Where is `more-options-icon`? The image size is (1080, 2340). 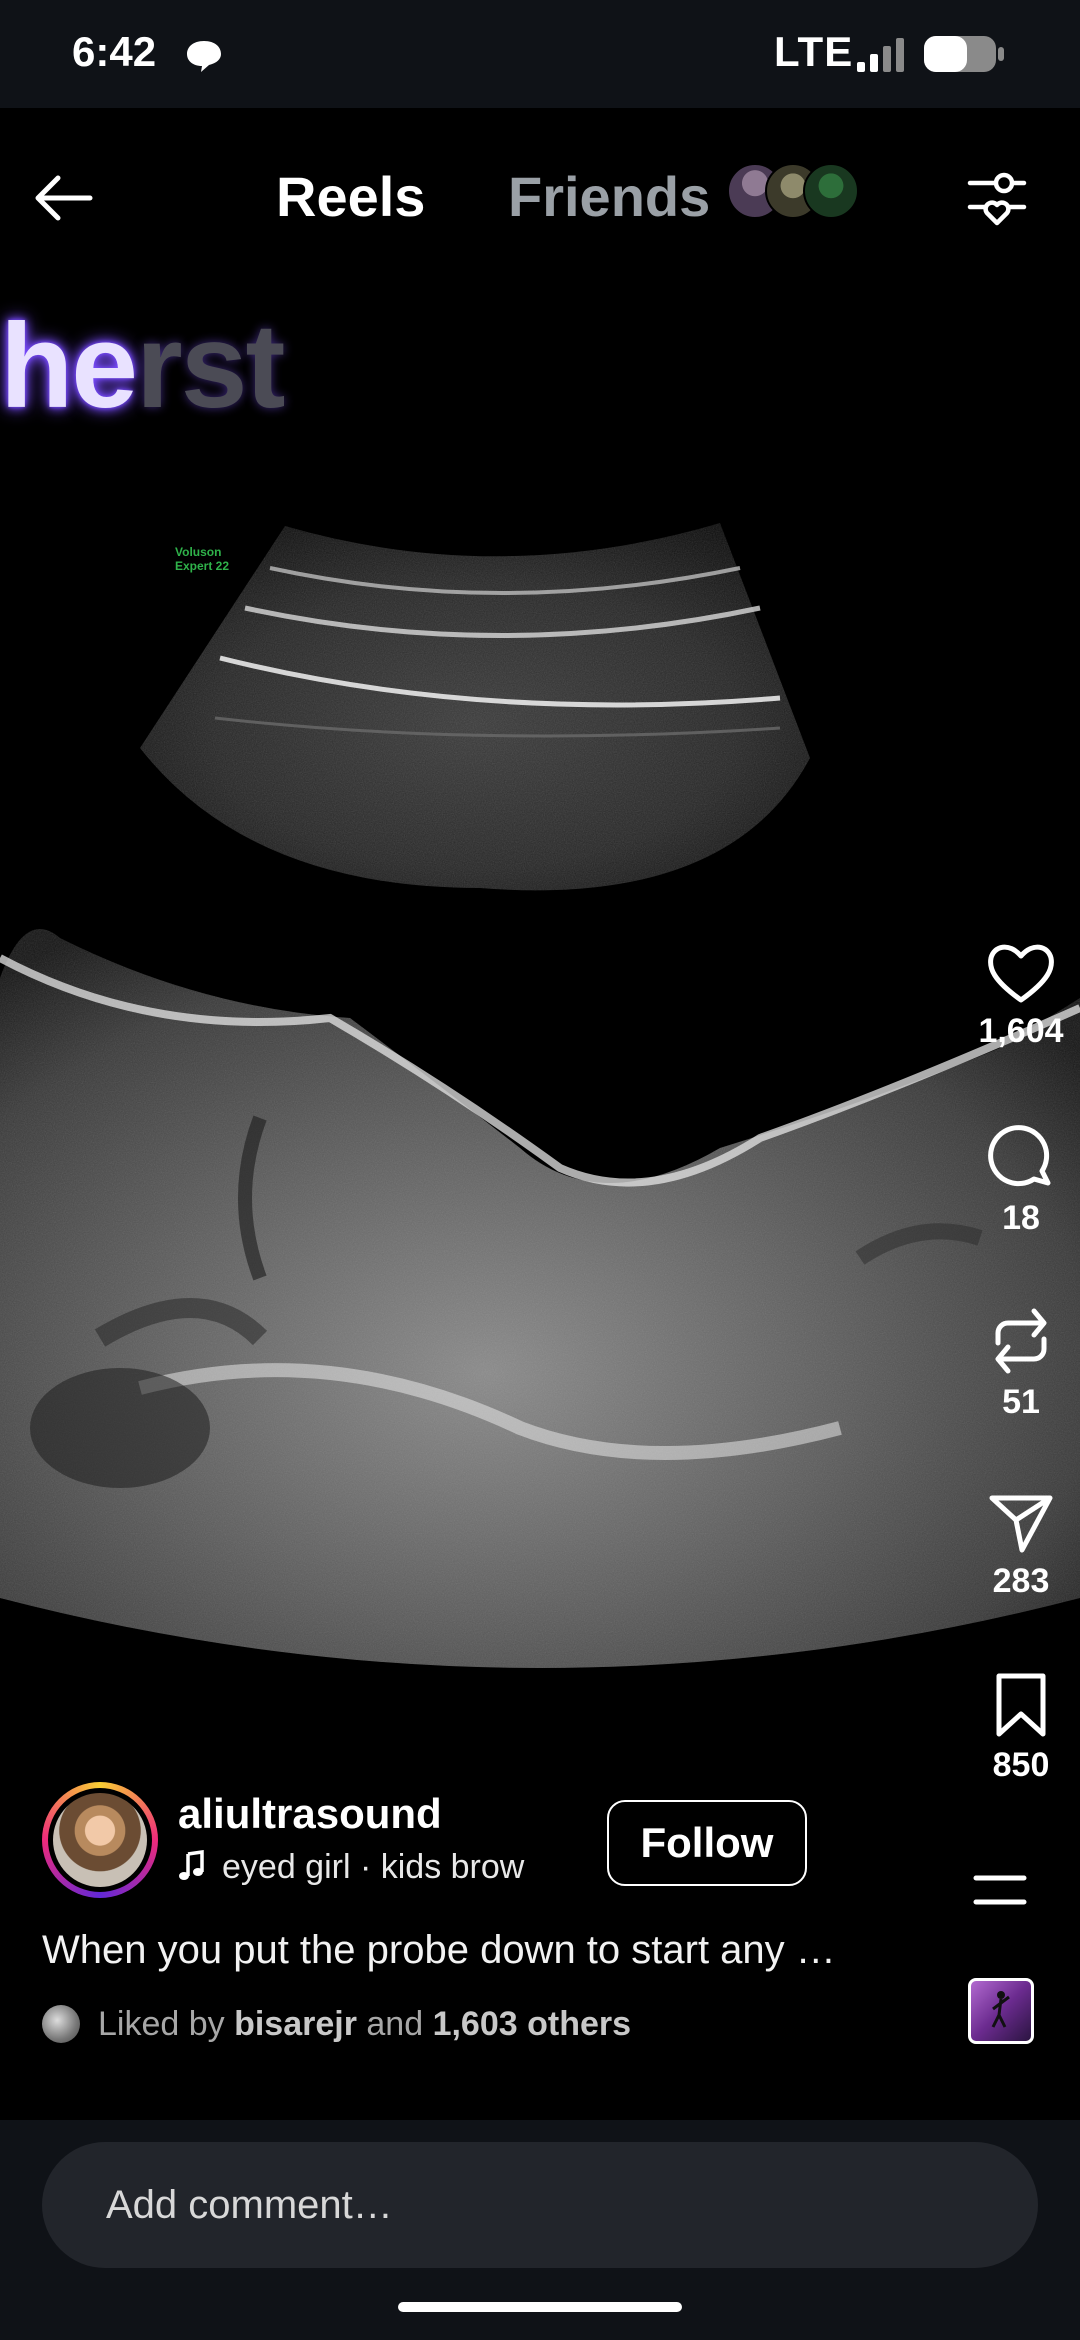 more-options-icon is located at coordinates (1000, 1890).